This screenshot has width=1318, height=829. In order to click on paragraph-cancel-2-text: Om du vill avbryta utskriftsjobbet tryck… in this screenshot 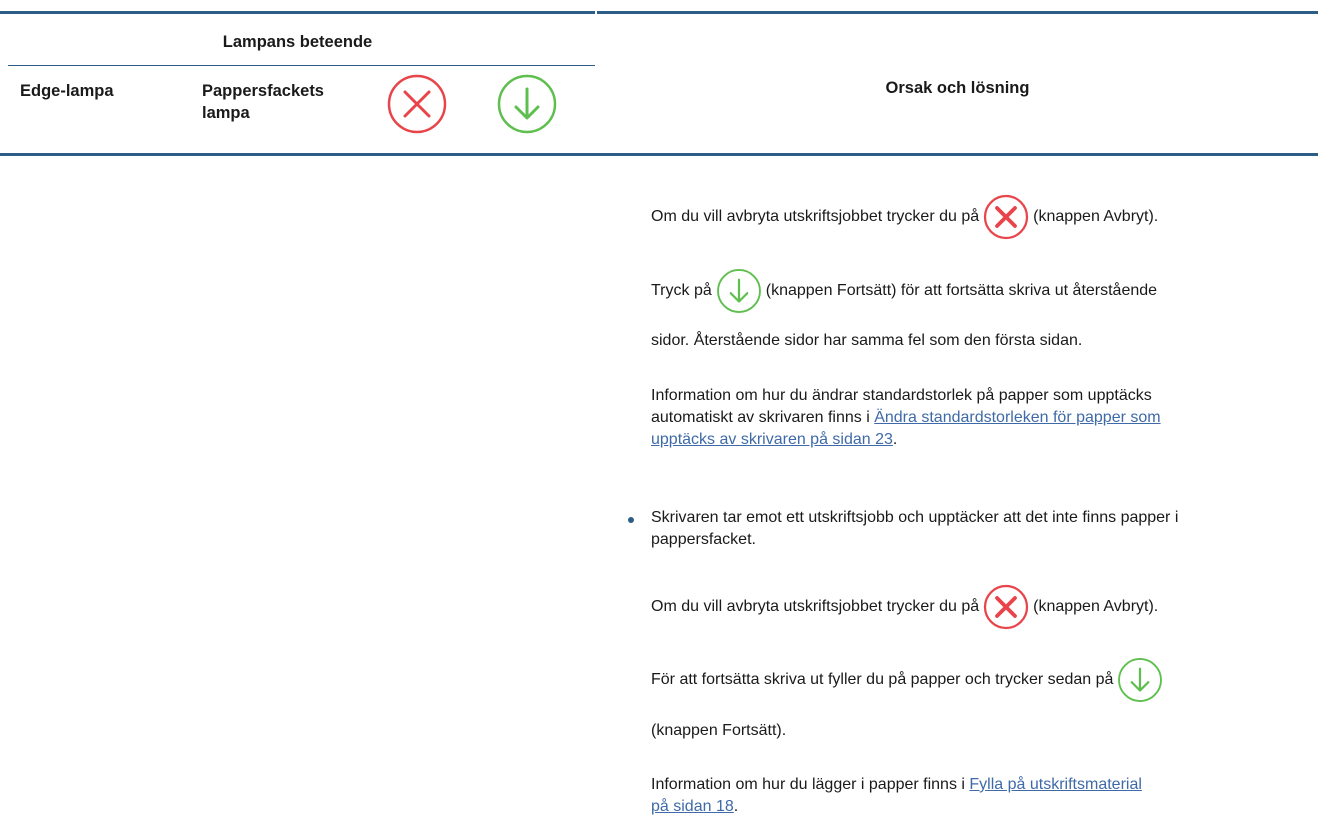, I will do `click(815, 607)`.